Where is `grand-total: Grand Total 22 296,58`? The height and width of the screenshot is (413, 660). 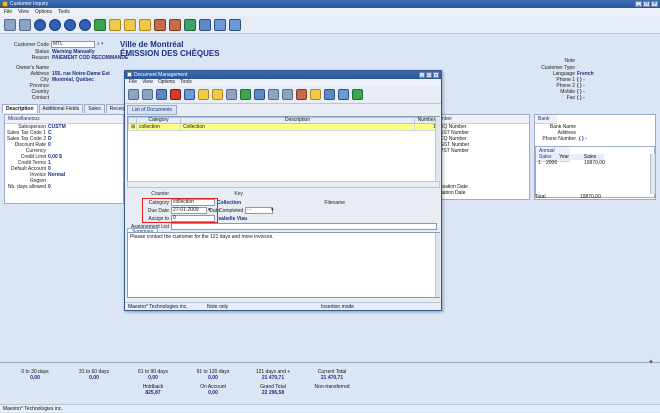 grand-total: Grand Total 22 296,58 is located at coordinates (273, 390).